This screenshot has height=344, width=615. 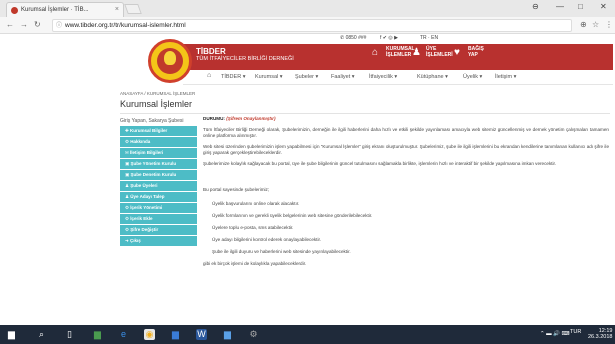 What do you see at coordinates (158, 241) in the screenshot?
I see `sidebar-item-cikis: ➜ Çıkış` at bounding box center [158, 241].